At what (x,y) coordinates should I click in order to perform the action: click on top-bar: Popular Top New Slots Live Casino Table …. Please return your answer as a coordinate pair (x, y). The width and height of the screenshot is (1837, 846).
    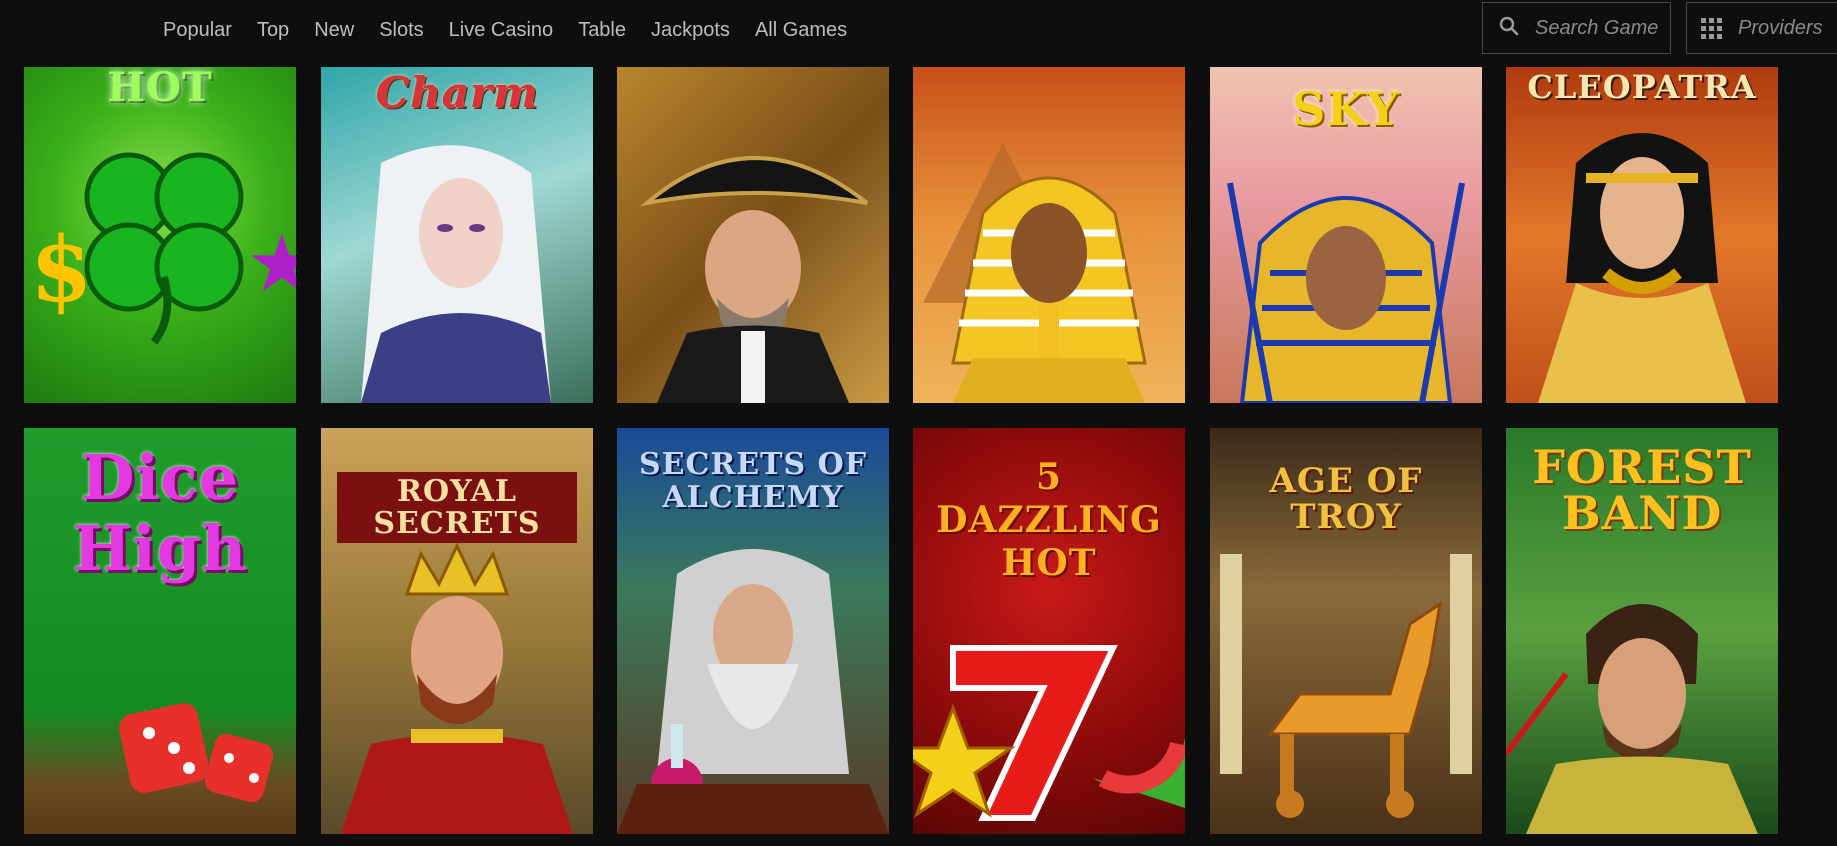
    Looking at the image, I should click on (918, 30).